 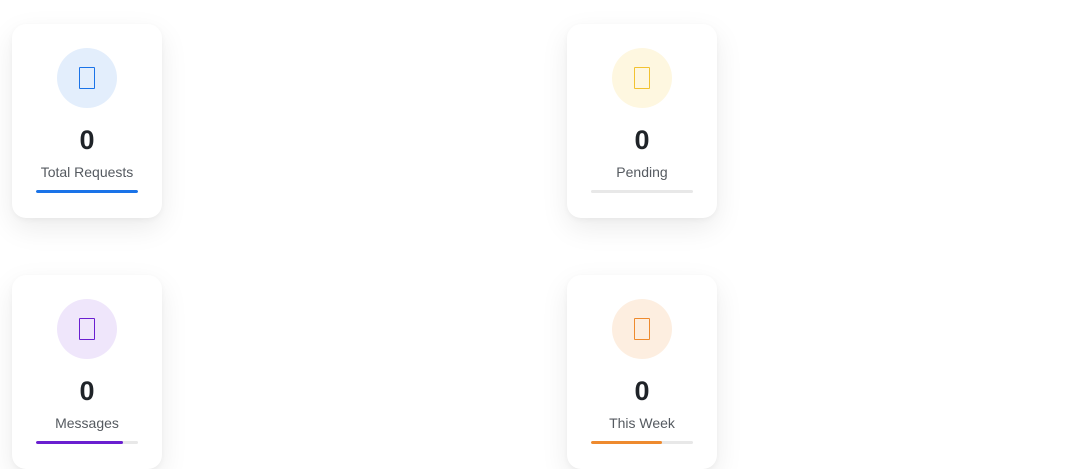 I want to click on stat-card-messages: 0 Messages, so click(x=87, y=372).